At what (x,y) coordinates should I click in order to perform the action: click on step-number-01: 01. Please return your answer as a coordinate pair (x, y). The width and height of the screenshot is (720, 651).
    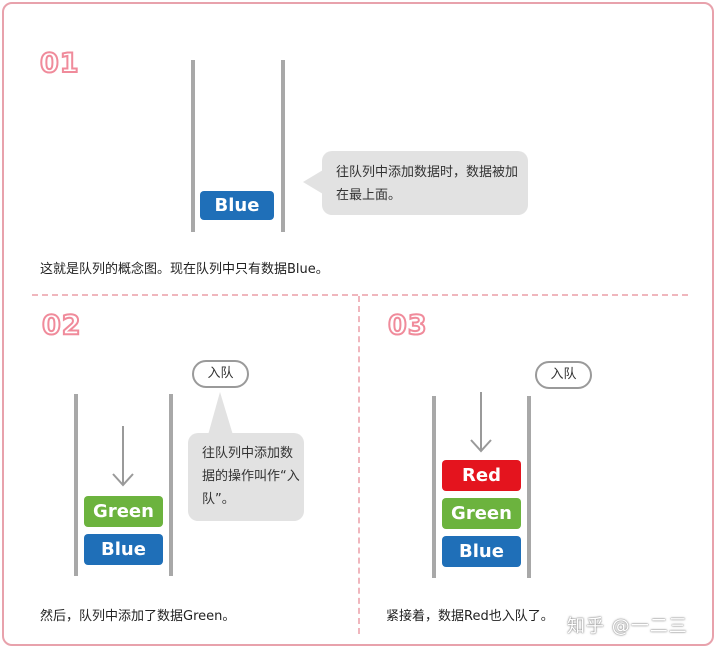
    Looking at the image, I should click on (59, 63).